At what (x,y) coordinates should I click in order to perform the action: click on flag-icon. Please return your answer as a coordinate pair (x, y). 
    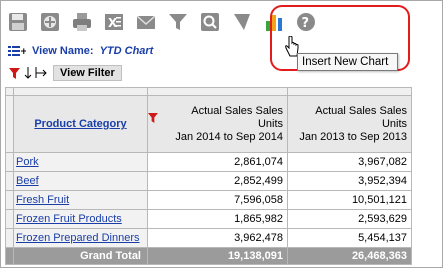
    Looking at the image, I should click on (242, 22).